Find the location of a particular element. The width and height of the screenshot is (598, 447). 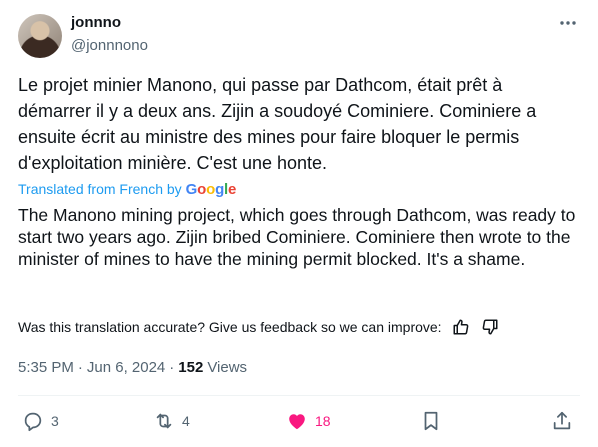

tweet-meta: 5:35 PM · Jun 6, 2024 · 152 Views is located at coordinates (132, 367).